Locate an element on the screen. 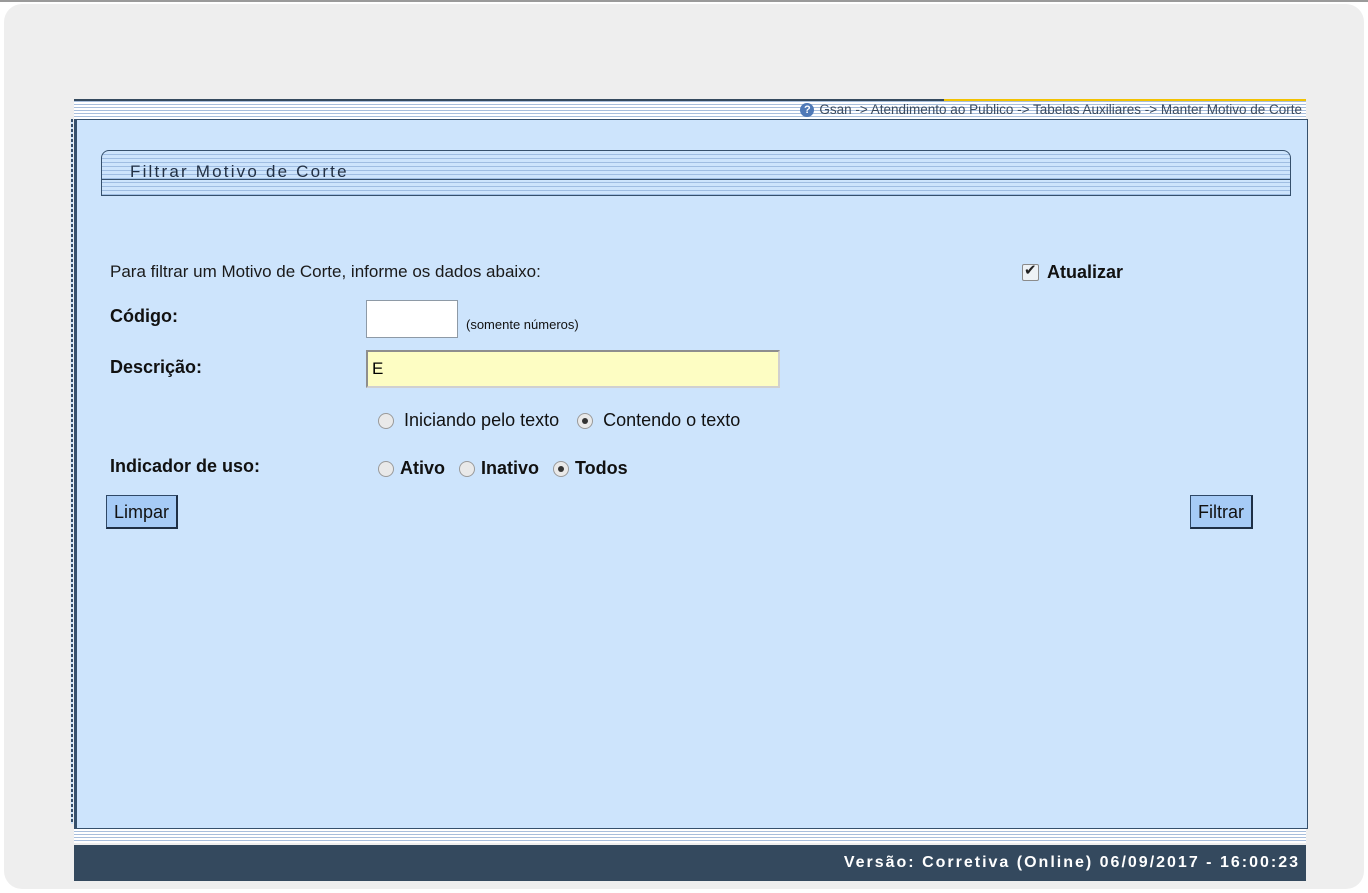  limpar-button: Limpar is located at coordinates (142, 512).